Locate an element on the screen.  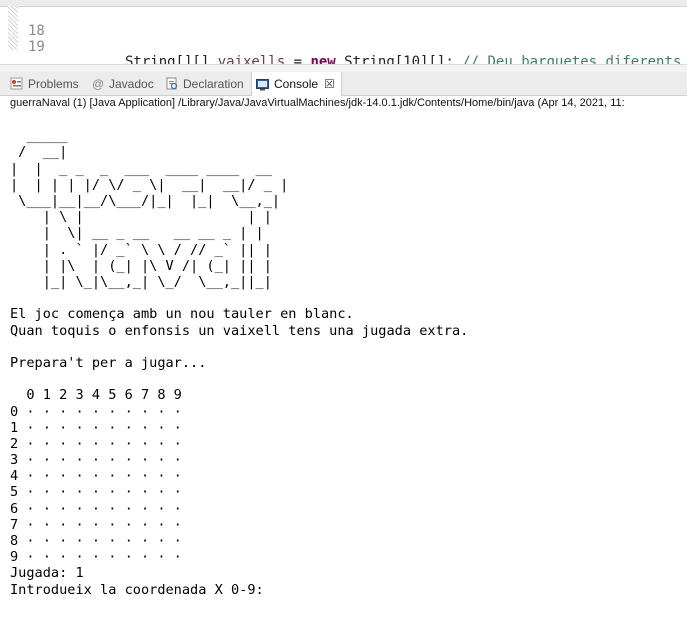
tab-declaration: Declaration is located at coordinates (204, 83).